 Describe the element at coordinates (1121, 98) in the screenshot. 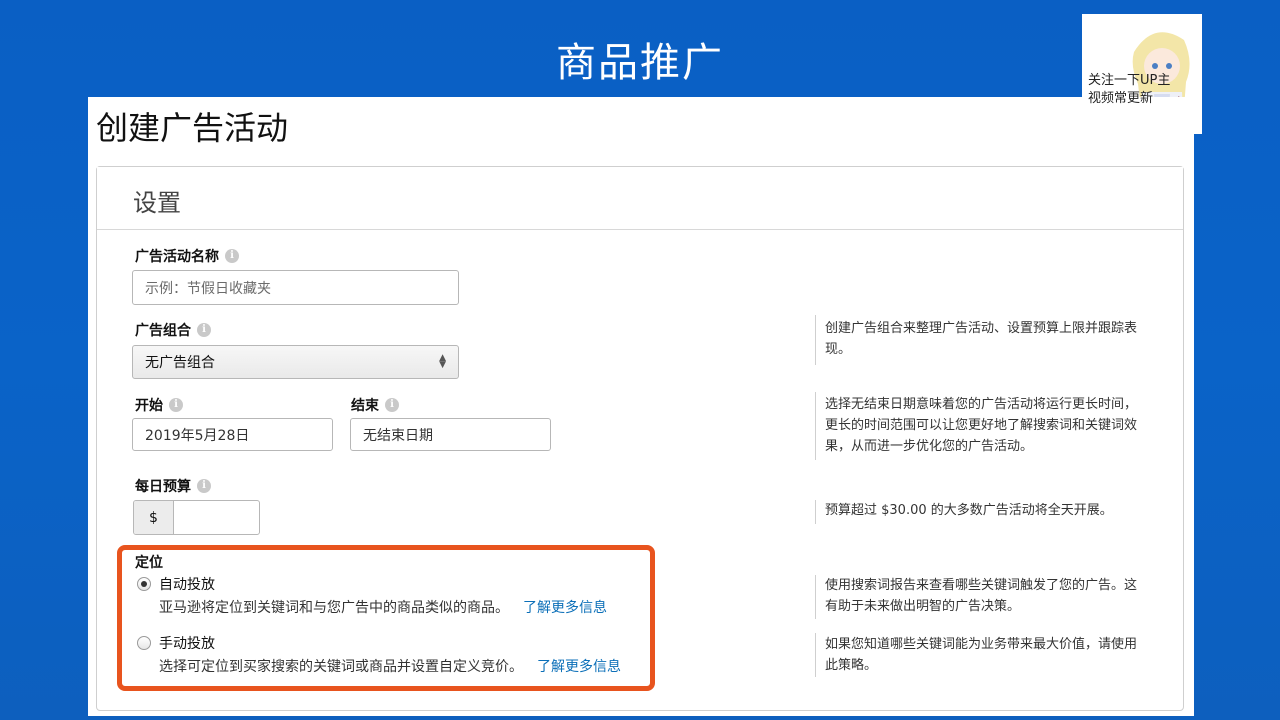

I see `badge-line-2: 视频常更新` at that location.